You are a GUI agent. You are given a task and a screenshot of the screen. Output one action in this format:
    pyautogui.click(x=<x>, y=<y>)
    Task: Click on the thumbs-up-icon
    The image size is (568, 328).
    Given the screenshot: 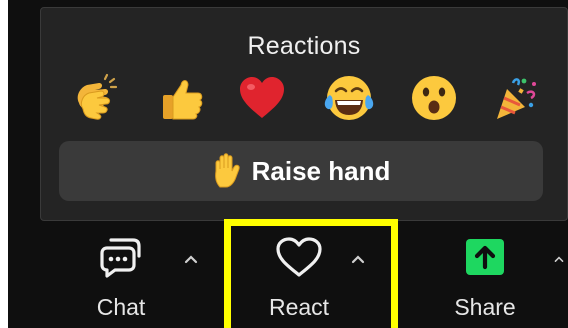 What is the action you would take?
    pyautogui.click(x=182, y=98)
    